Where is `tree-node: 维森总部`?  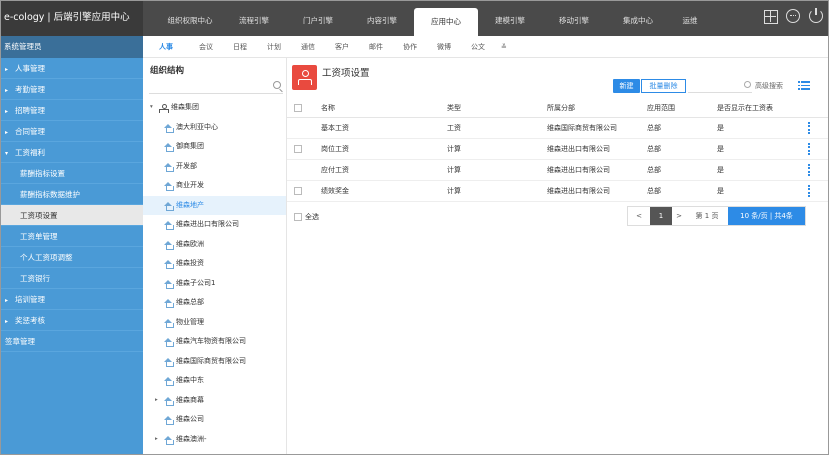 tree-node: 维森总部 is located at coordinates (214, 303).